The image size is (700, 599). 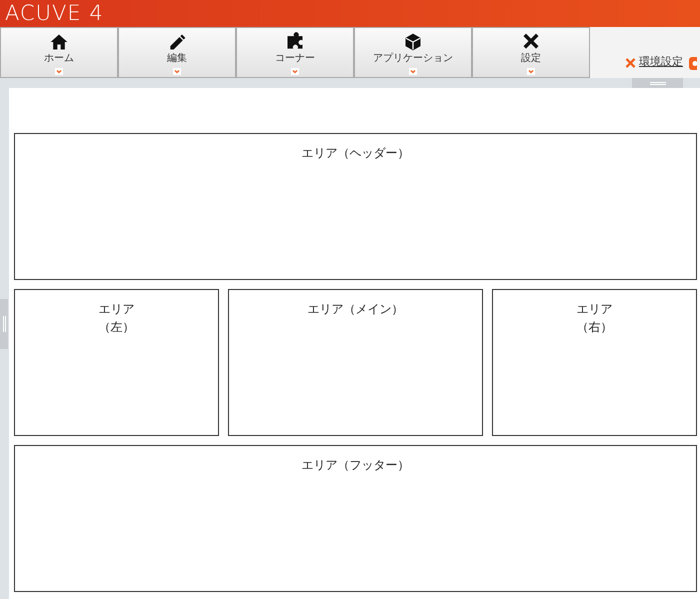 I want to click on area-label: エリア（メイン）, so click(x=356, y=309).